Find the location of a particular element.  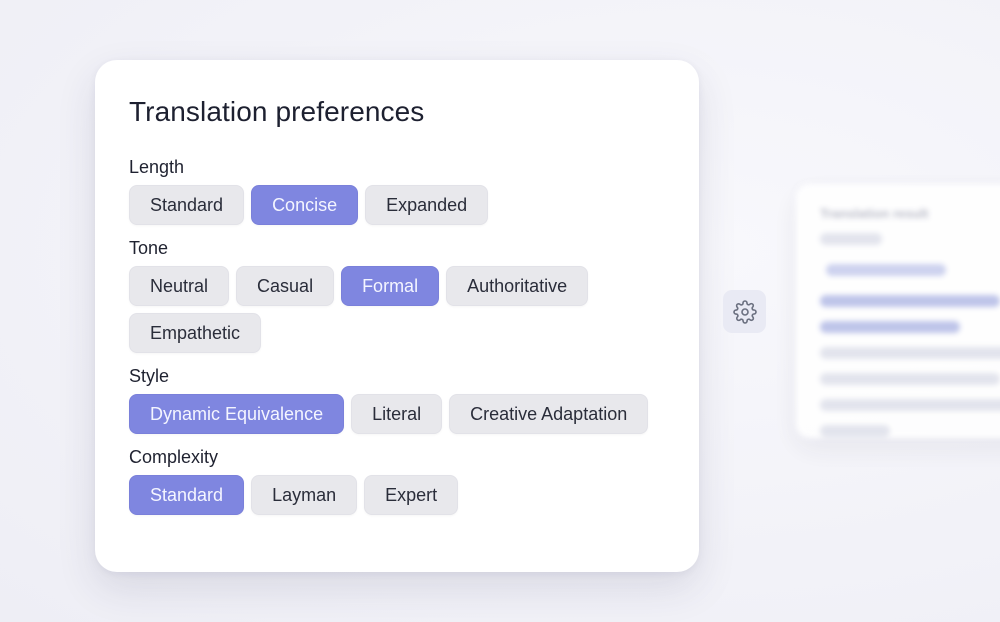

complexity-label: Complexity is located at coordinates (174, 457).